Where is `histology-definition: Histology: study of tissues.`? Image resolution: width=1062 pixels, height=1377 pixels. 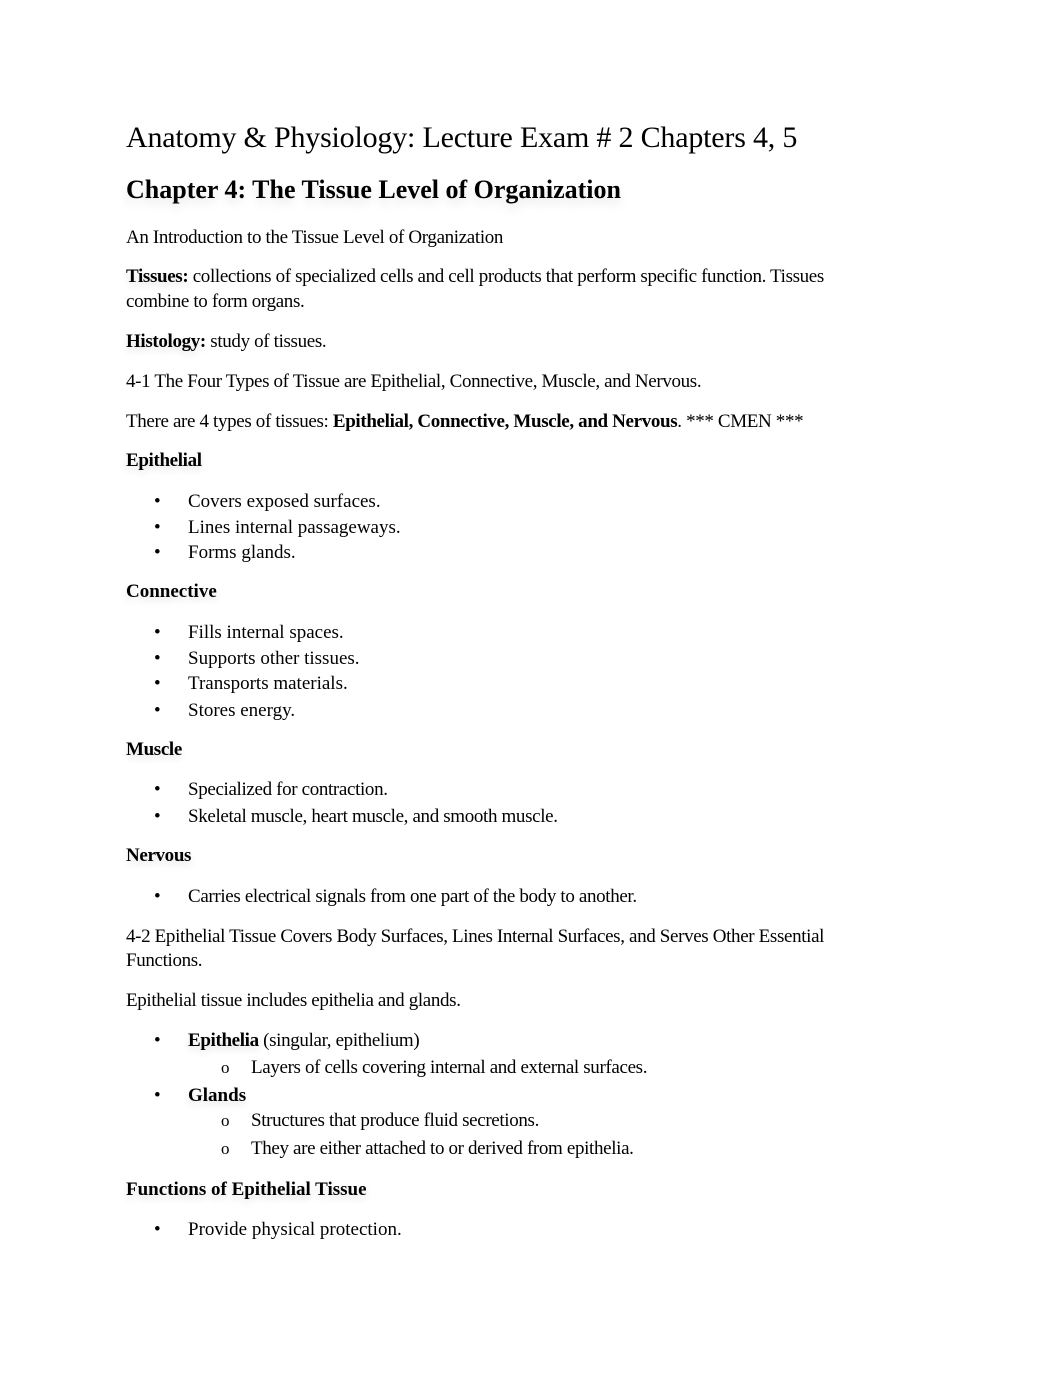 histology-definition: Histology: study of tissues. is located at coordinates (226, 342).